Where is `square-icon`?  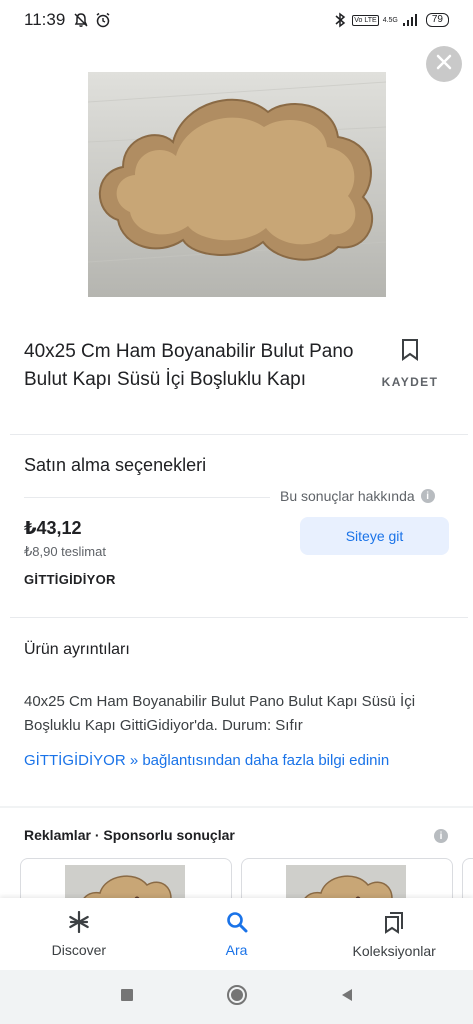
square-icon is located at coordinates (127, 997).